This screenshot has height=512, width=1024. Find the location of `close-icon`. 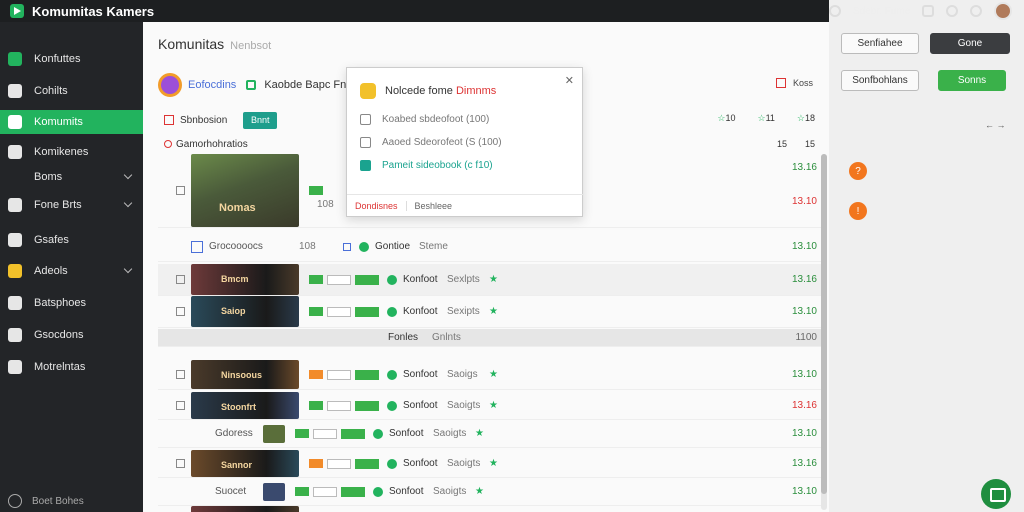

close-icon is located at coordinates (781, 83).